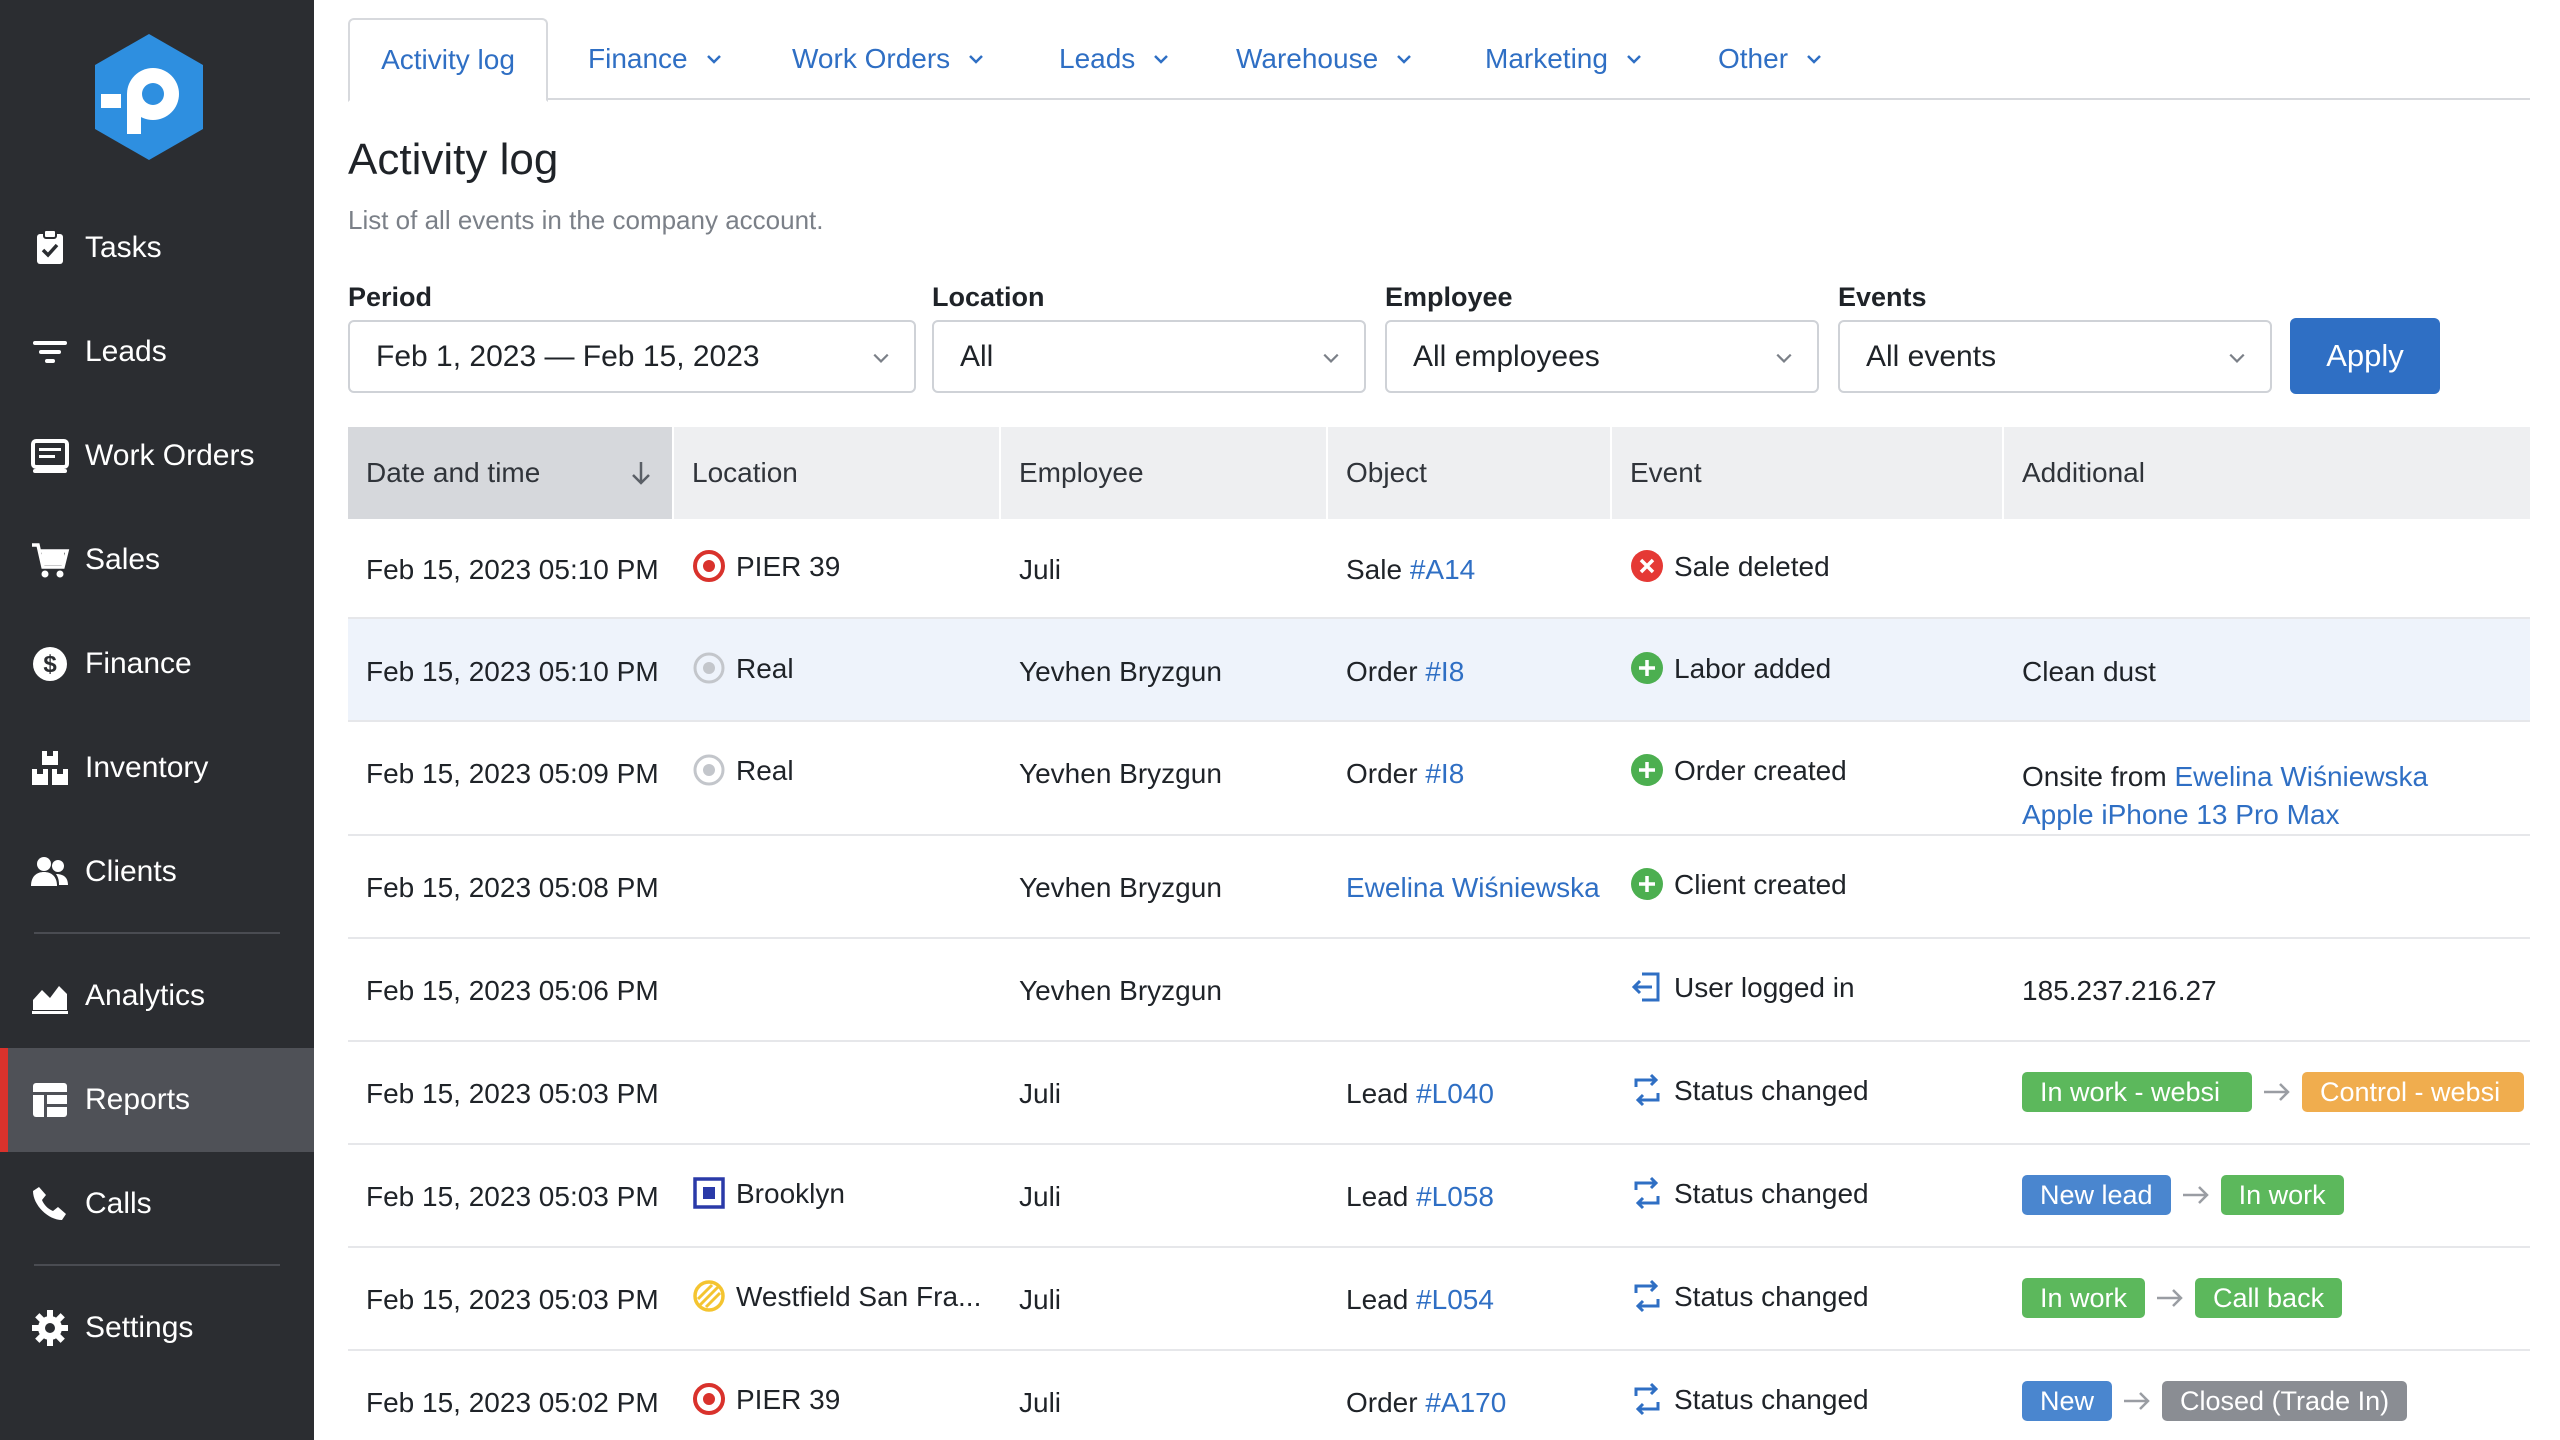 This screenshot has width=2560, height=1440. I want to click on employee-select: All employees, so click(1602, 356).